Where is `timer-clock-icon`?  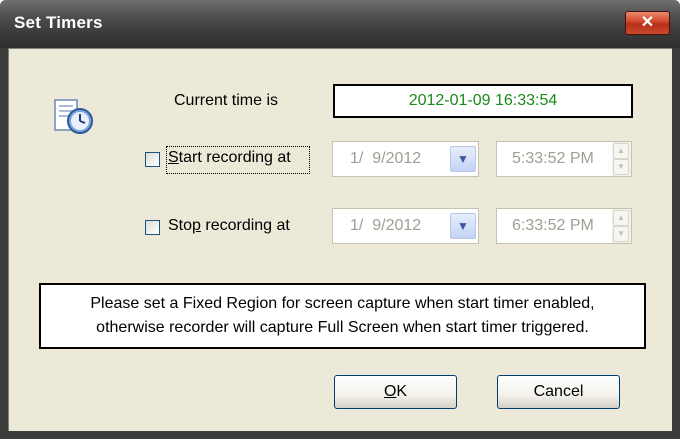 timer-clock-icon is located at coordinates (73, 116).